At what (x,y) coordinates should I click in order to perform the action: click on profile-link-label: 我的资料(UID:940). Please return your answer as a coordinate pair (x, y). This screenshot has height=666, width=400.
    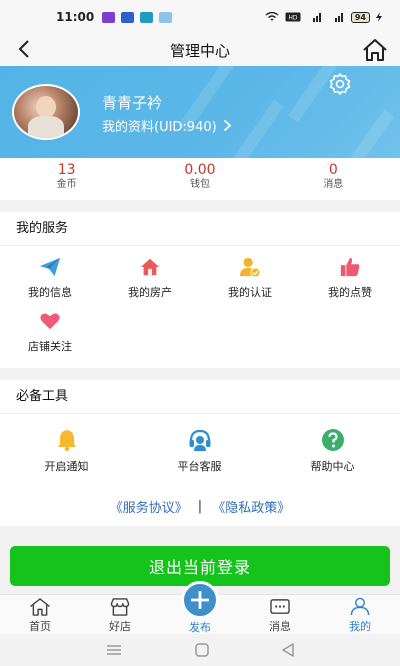
    Looking at the image, I should click on (159, 127).